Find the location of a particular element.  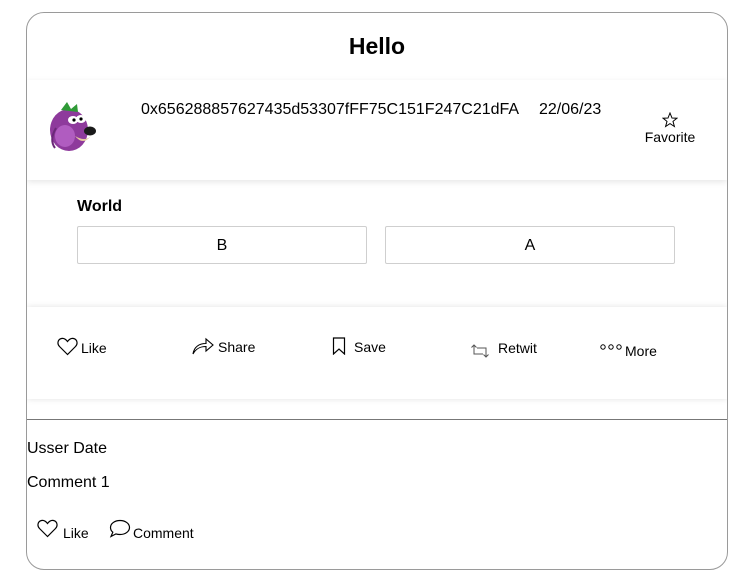

share-icon is located at coordinates (203, 346).